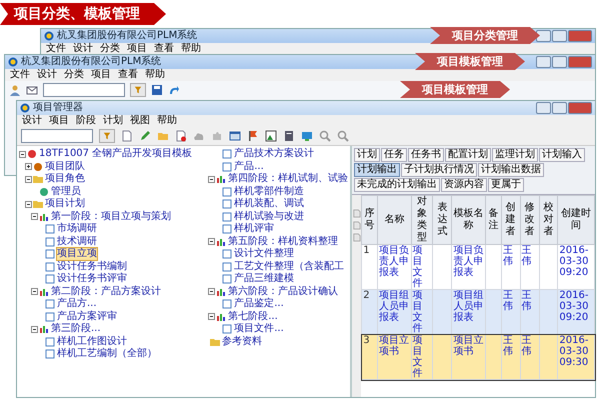  Describe the element at coordinates (140, 121) in the screenshot. I see `menu-item: 视图` at that location.